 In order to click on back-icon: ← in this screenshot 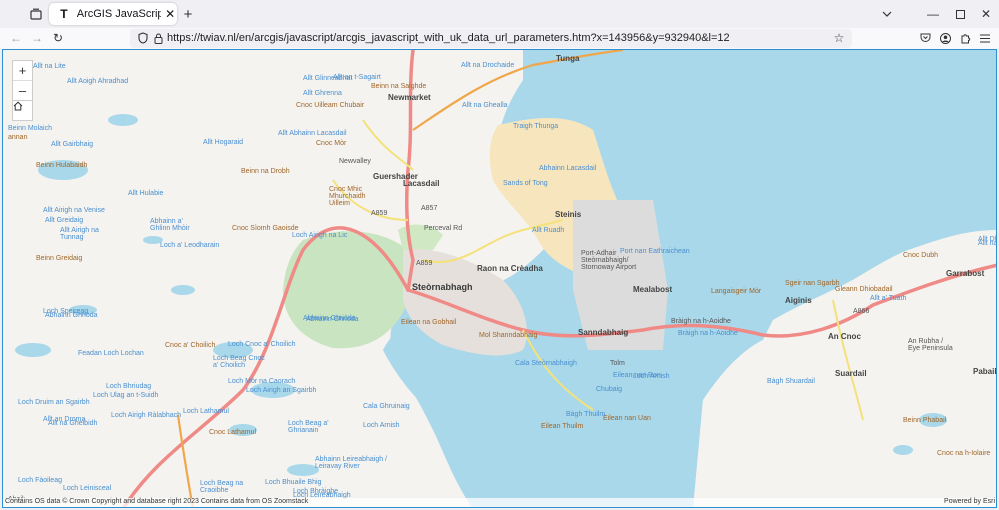, I will do `click(16, 38)`.